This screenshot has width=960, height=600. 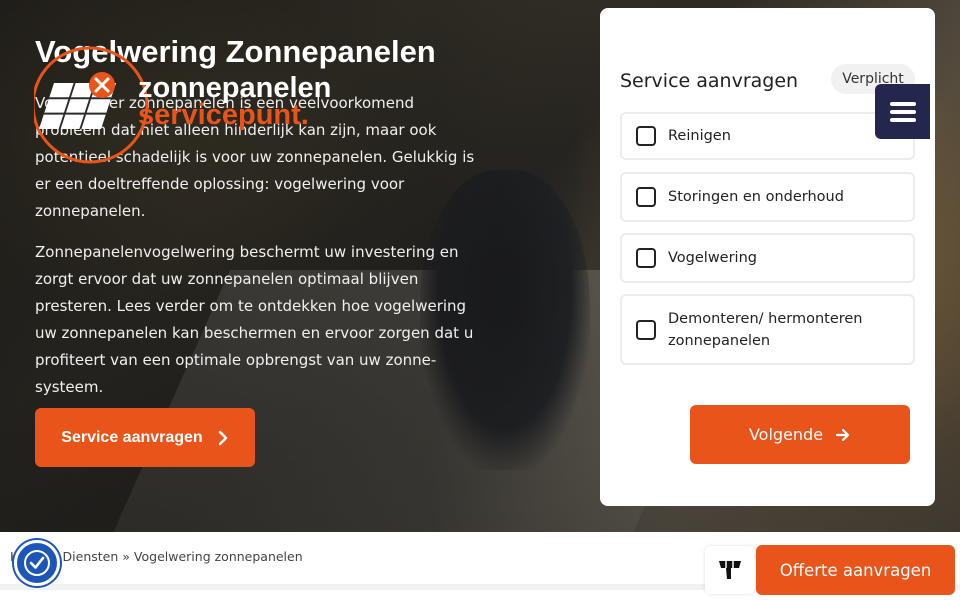 What do you see at coordinates (855, 570) in the screenshot?
I see `quote-request-button: Offerte aanvragen` at bounding box center [855, 570].